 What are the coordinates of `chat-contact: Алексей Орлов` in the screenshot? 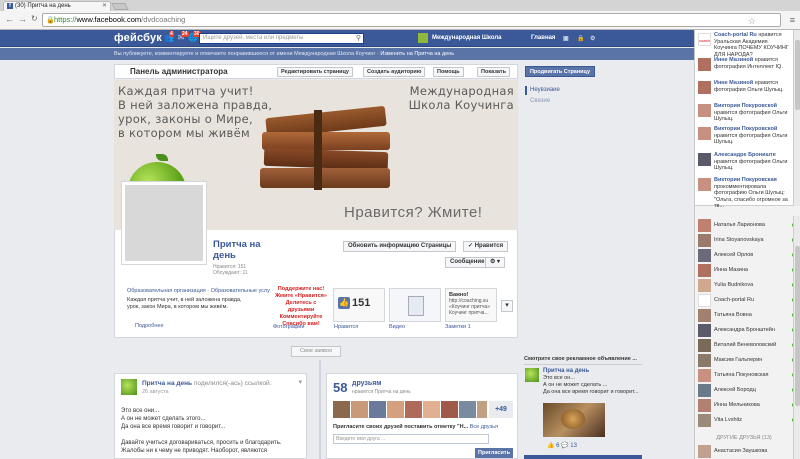 It's located at (748, 256).